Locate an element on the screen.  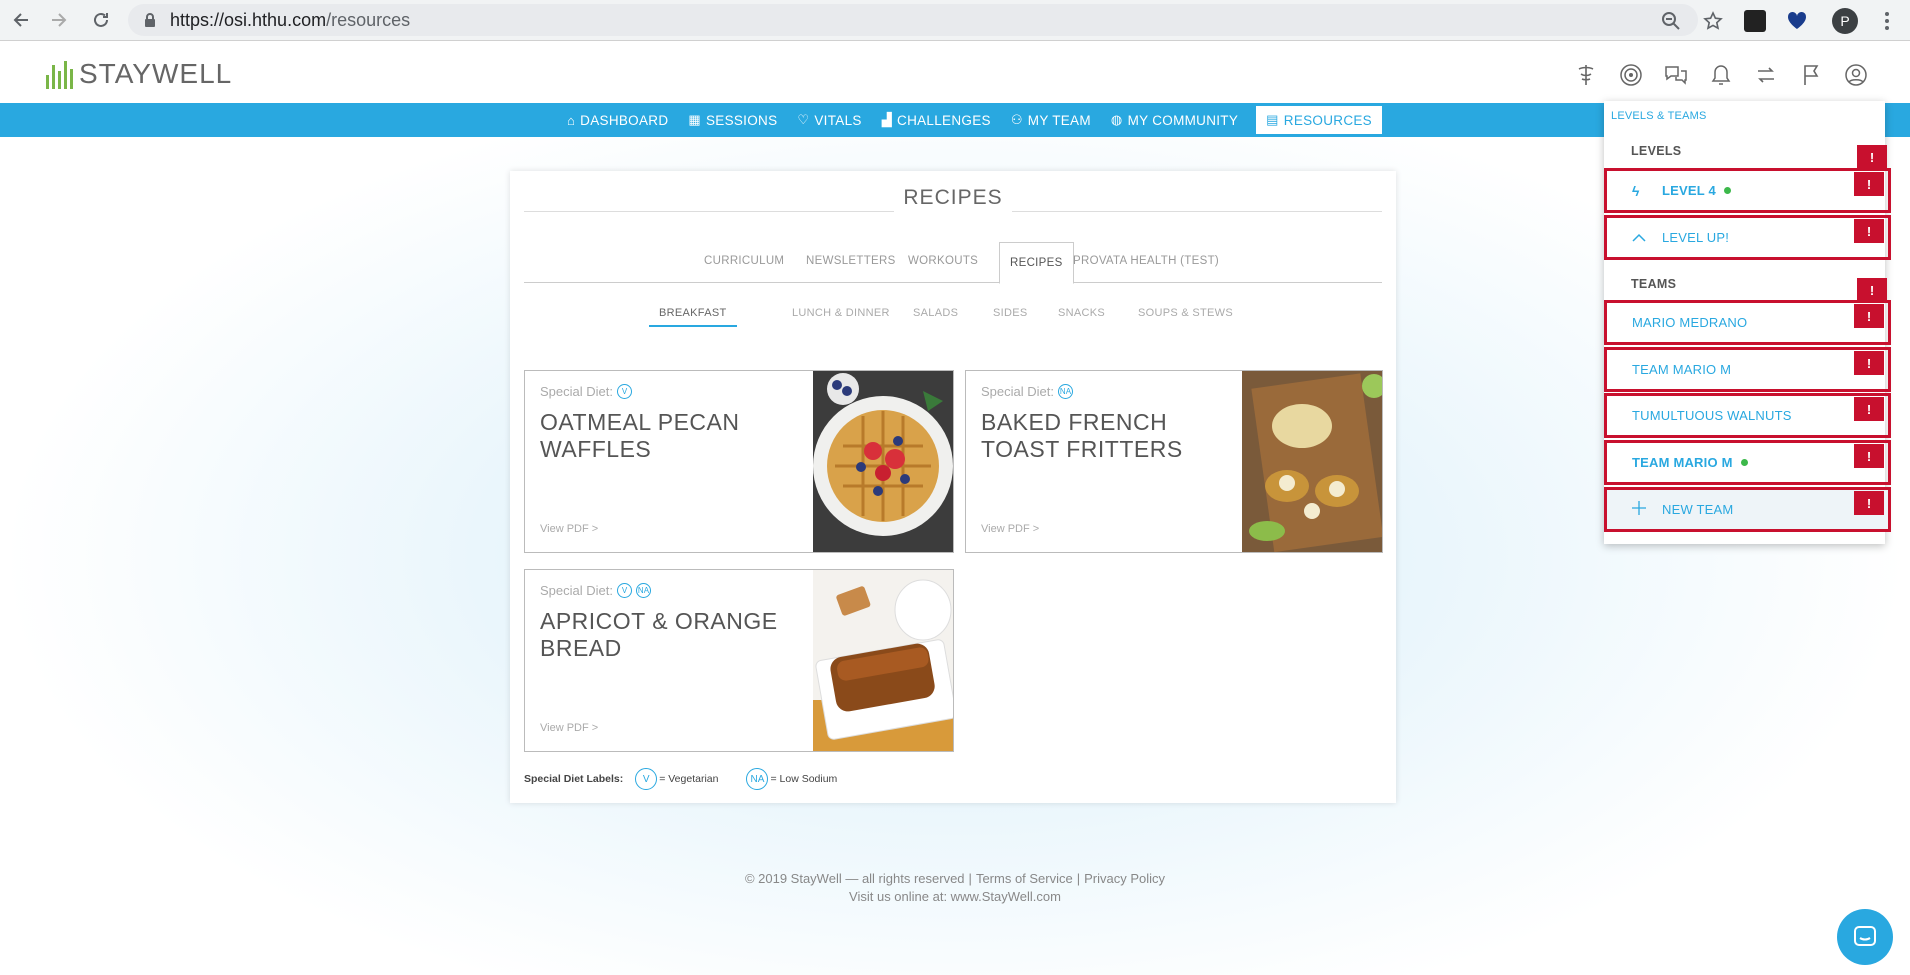
profile-avatar: P is located at coordinates (1845, 20).